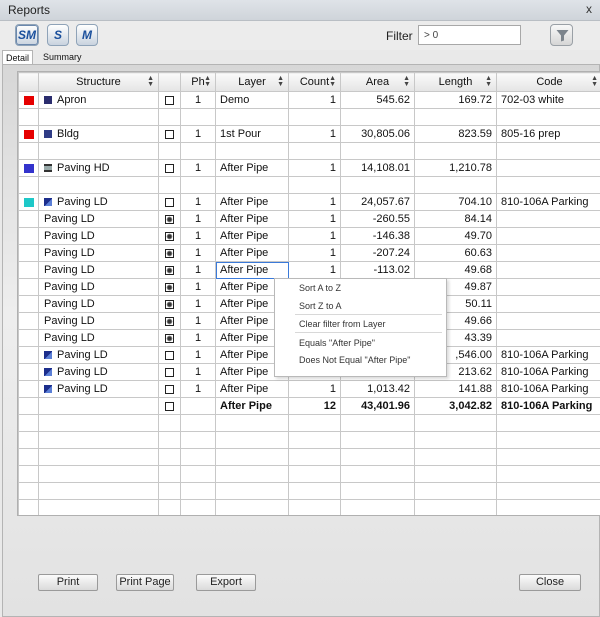  What do you see at coordinates (561, 35) in the screenshot?
I see `filter-button` at bounding box center [561, 35].